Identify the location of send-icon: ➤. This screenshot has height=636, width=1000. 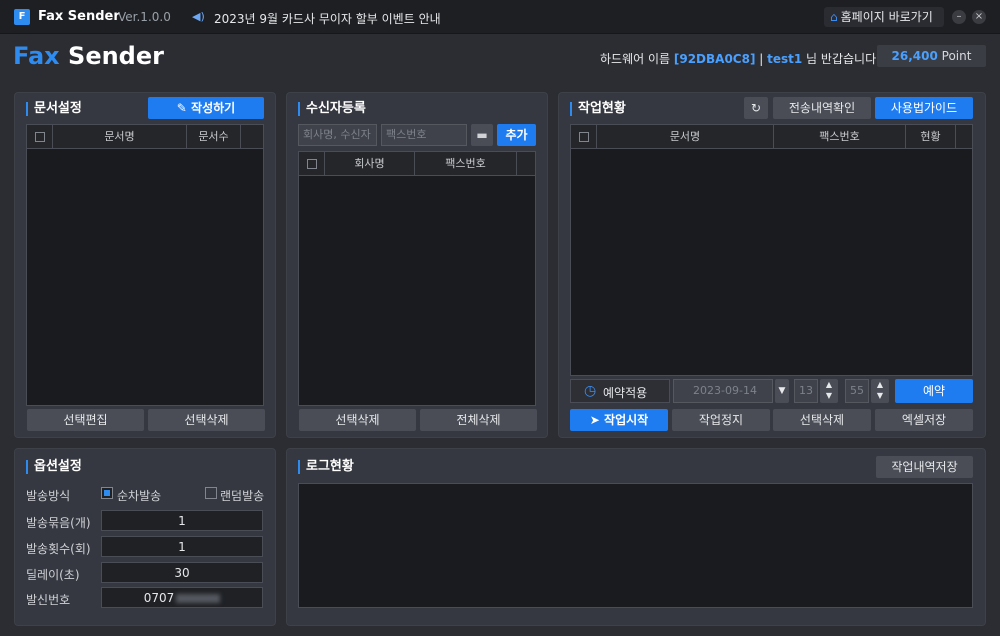
(597, 420).